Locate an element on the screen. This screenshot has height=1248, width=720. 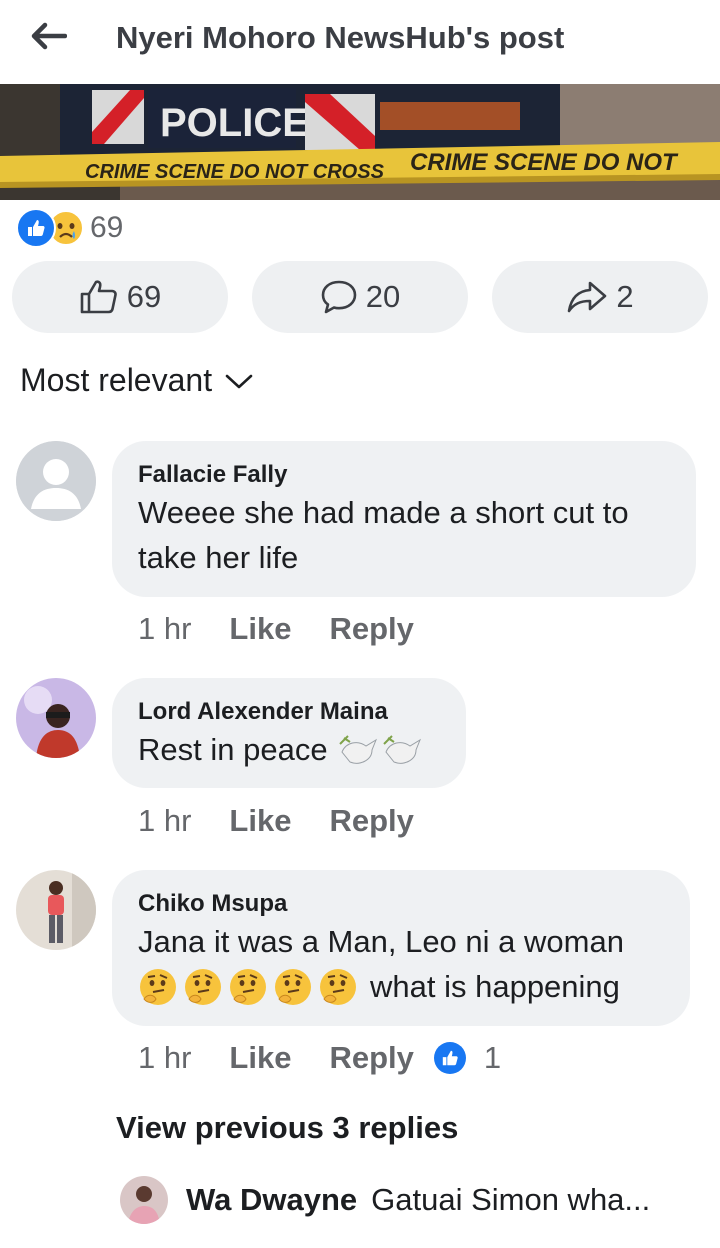
reply-author-name: Wa Dwayne is located at coordinates (271, 1200).